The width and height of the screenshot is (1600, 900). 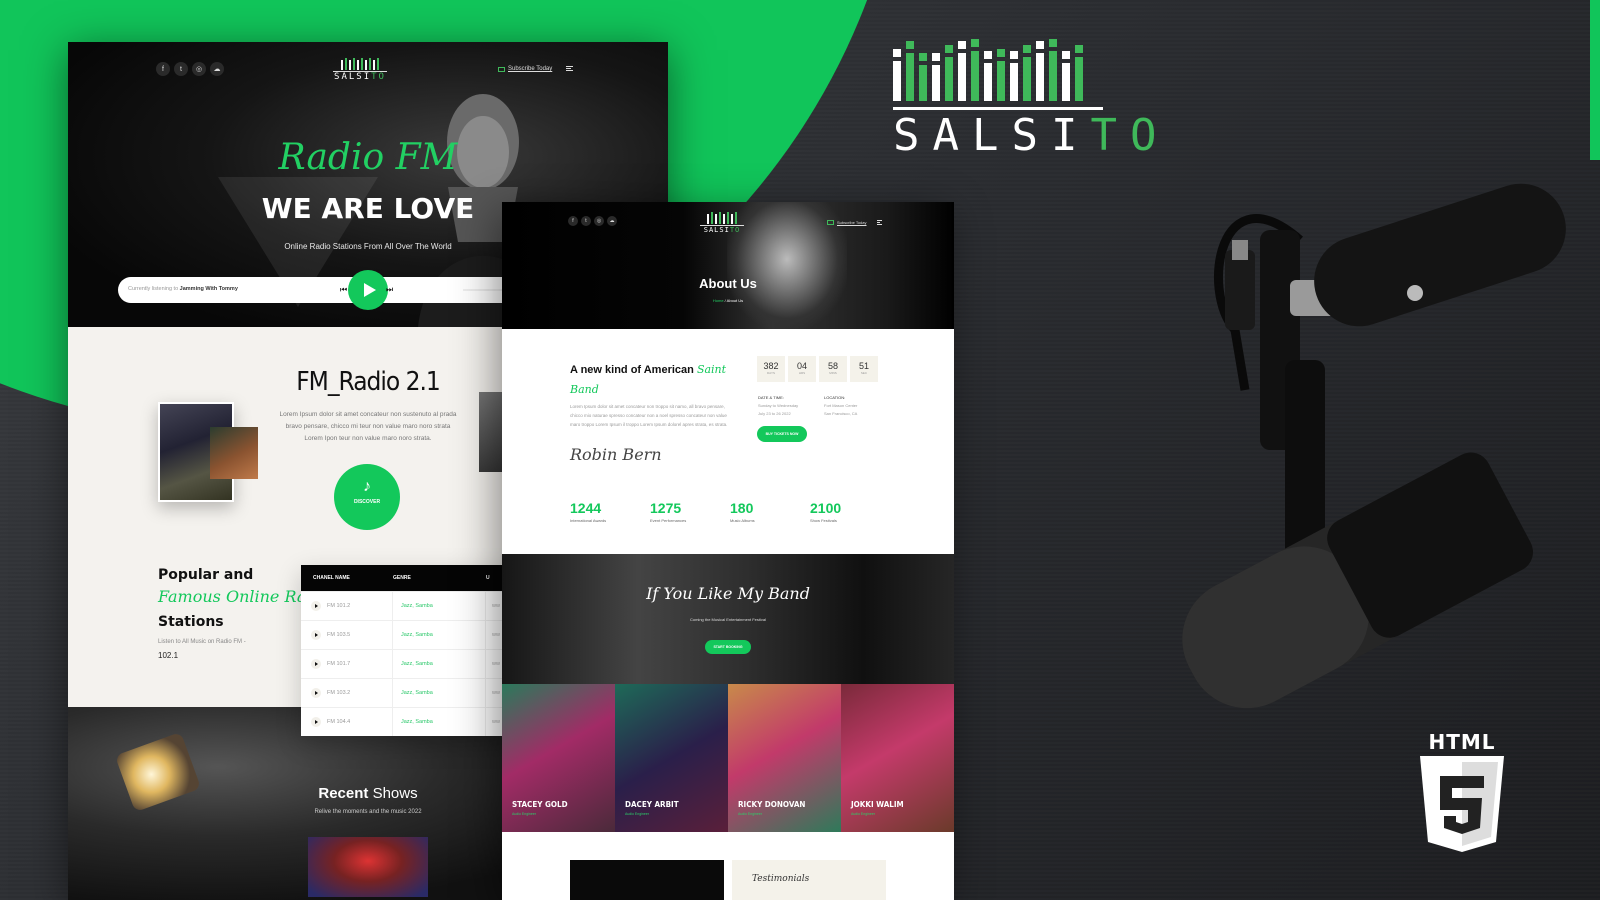 What do you see at coordinates (833, 369) in the screenshot?
I see `countdown-minutes: 58 MINS` at bounding box center [833, 369].